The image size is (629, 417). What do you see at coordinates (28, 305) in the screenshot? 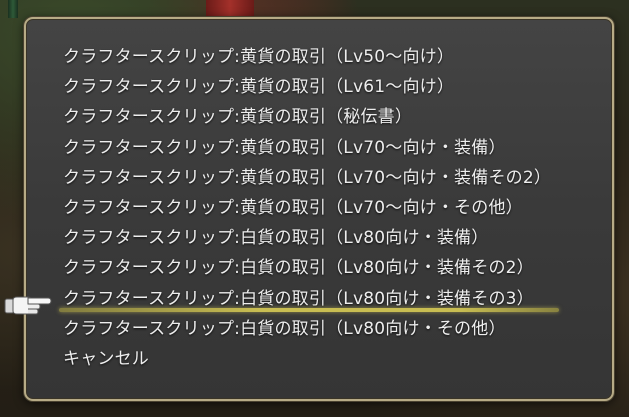
I see `pointing-hand-icon` at bounding box center [28, 305].